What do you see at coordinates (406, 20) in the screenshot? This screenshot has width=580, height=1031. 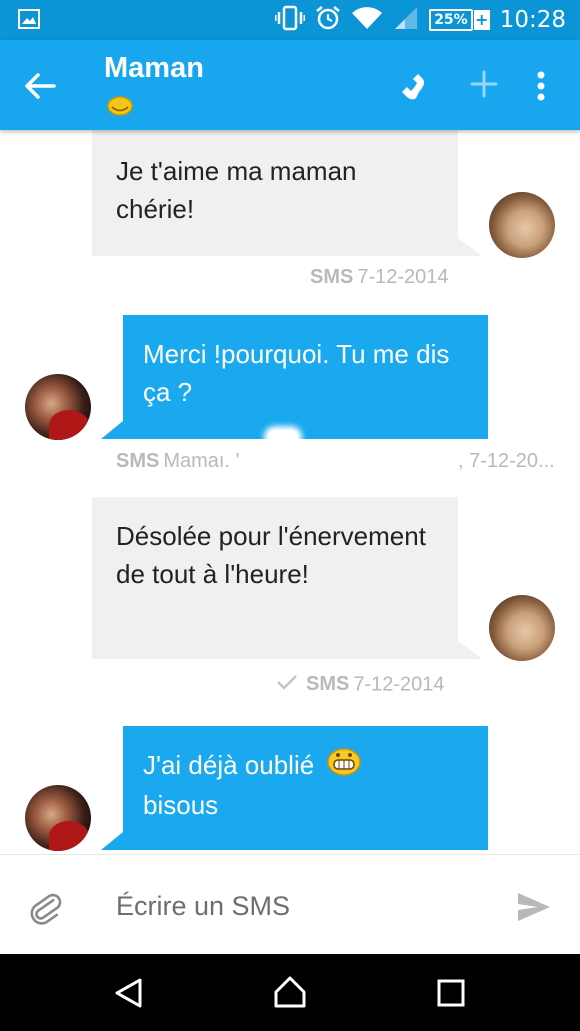 I see `signal-icon` at bounding box center [406, 20].